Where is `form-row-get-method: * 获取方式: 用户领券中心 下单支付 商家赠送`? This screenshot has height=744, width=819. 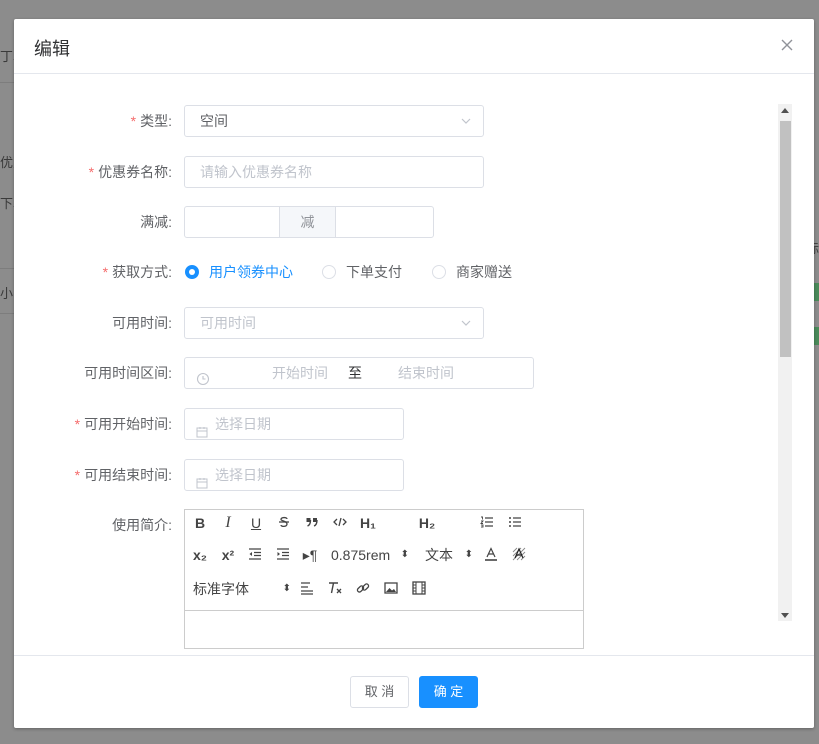 form-row-get-method: * 获取方式: 用户领券中心 下单支付 商家赠送 is located at coordinates (394, 272).